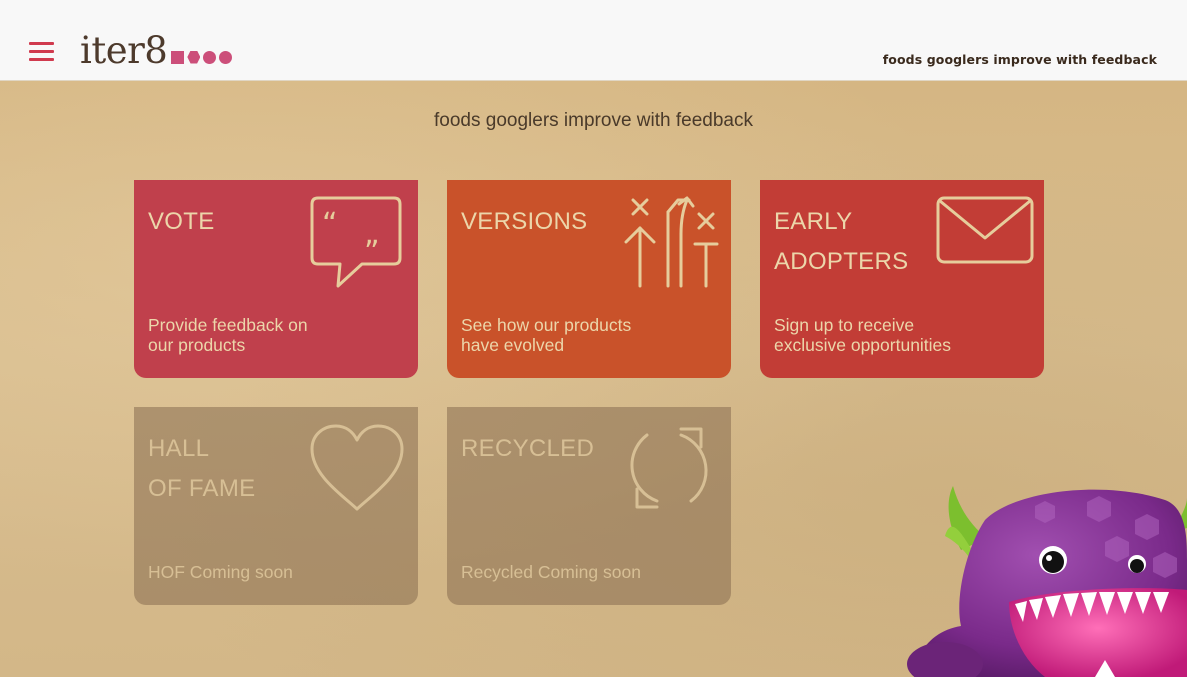 The image size is (1187, 677). What do you see at coordinates (844, 325) in the screenshot?
I see `tile-description-line: Sign up to receive` at bounding box center [844, 325].